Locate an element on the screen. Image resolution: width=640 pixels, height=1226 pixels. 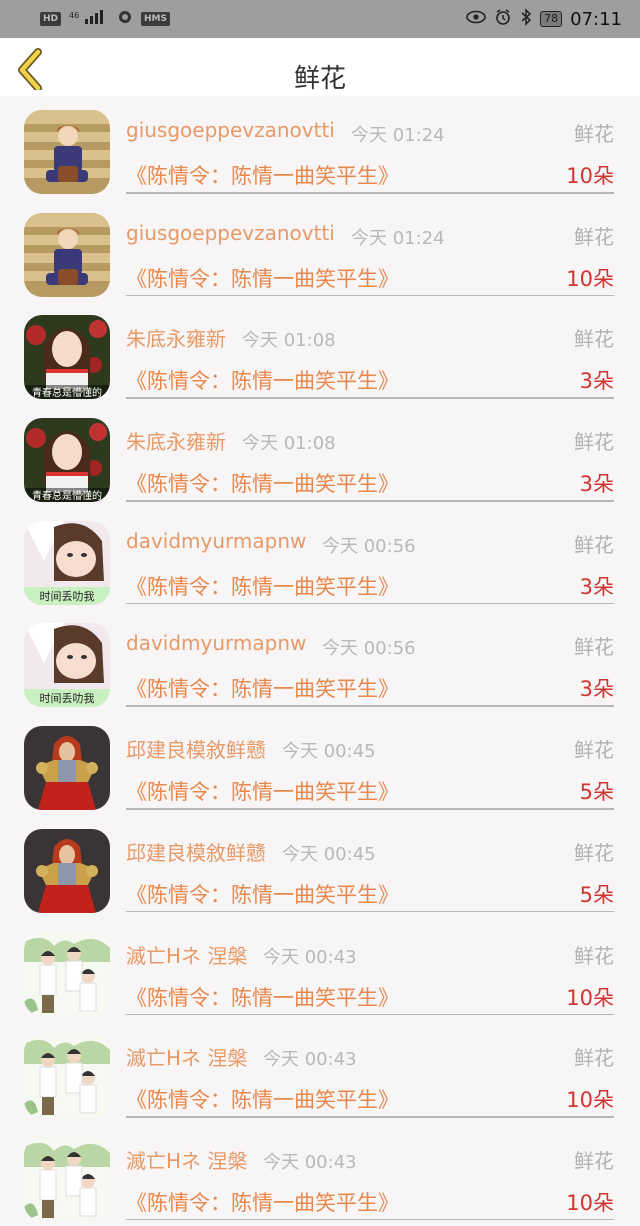
list-item: 滅亡Hネ 涅槃 今天 00:43 鲜花 《陈情令：陈情一曲笑平生》 10朵 is located at coordinates (320, 1174).